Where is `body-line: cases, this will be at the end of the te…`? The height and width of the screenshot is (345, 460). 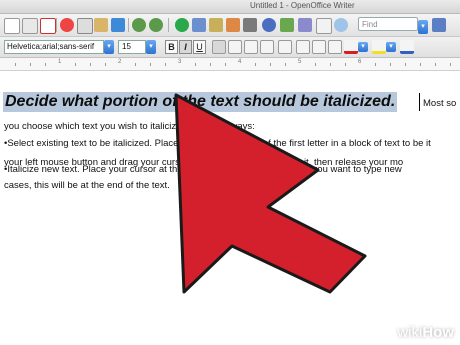
body-line: cases, this will be at the end of the te… is located at coordinates (87, 185).